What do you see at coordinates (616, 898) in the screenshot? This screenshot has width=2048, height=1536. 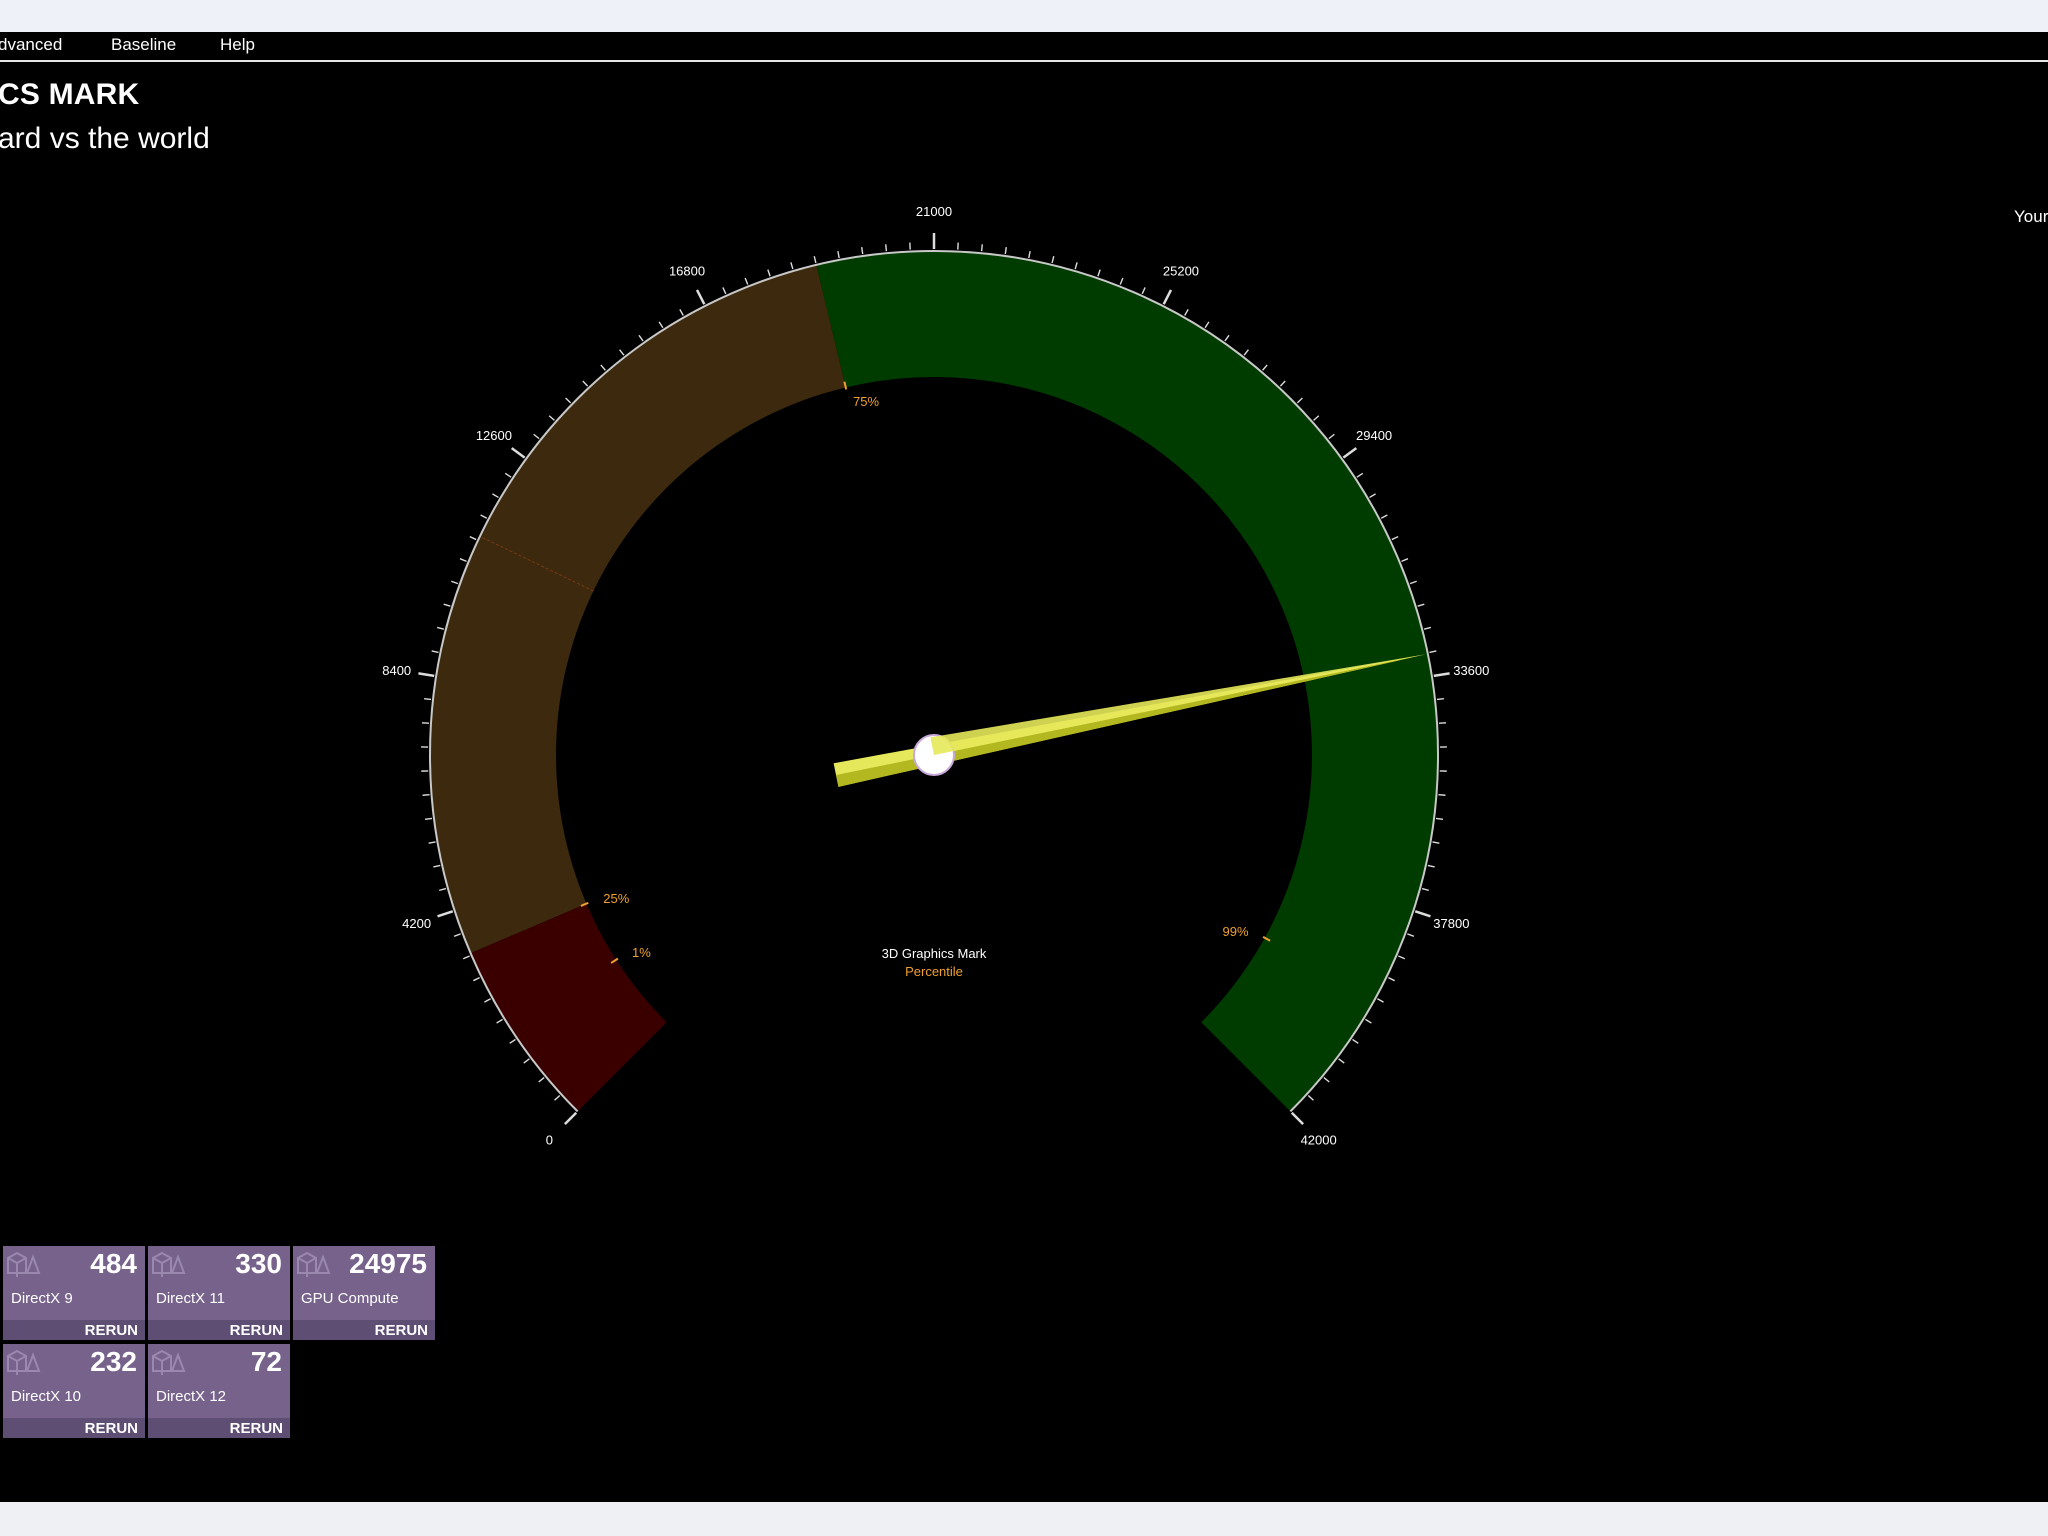 I see `percentile-marker-label: 25%` at bounding box center [616, 898].